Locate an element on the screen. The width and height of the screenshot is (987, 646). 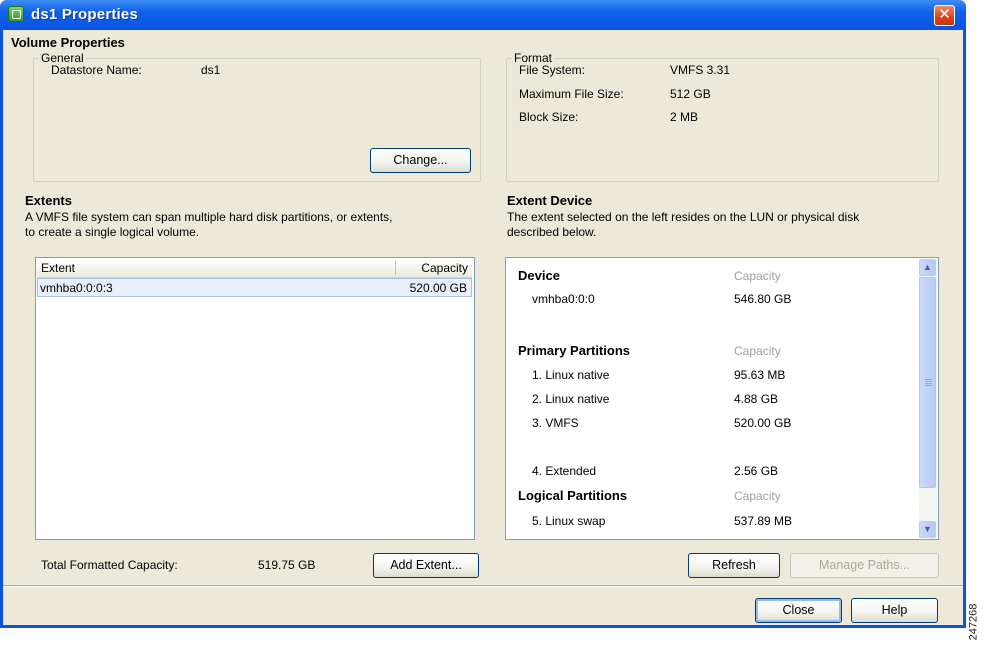
extent-name: vmhba0:0:0:3 is located at coordinates (76, 288).